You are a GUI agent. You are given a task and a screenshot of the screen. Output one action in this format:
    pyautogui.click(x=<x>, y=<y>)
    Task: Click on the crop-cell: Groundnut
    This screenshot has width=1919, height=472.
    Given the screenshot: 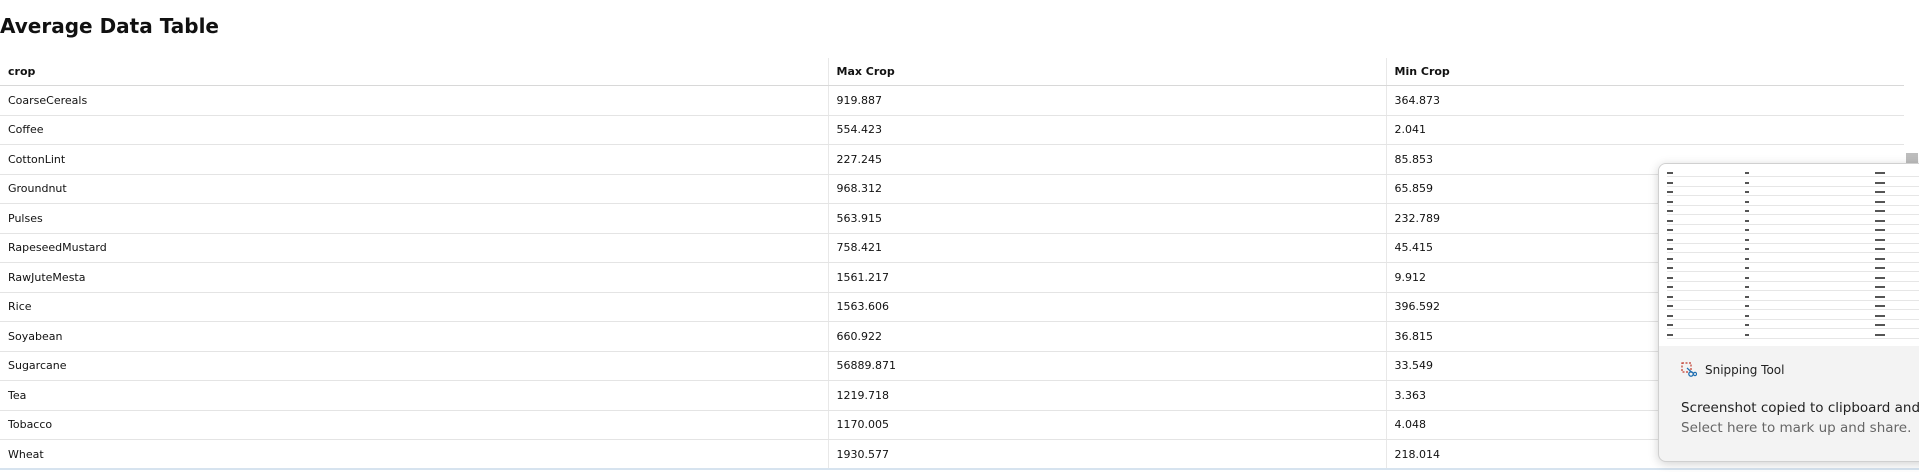 What is the action you would take?
    pyautogui.click(x=414, y=189)
    